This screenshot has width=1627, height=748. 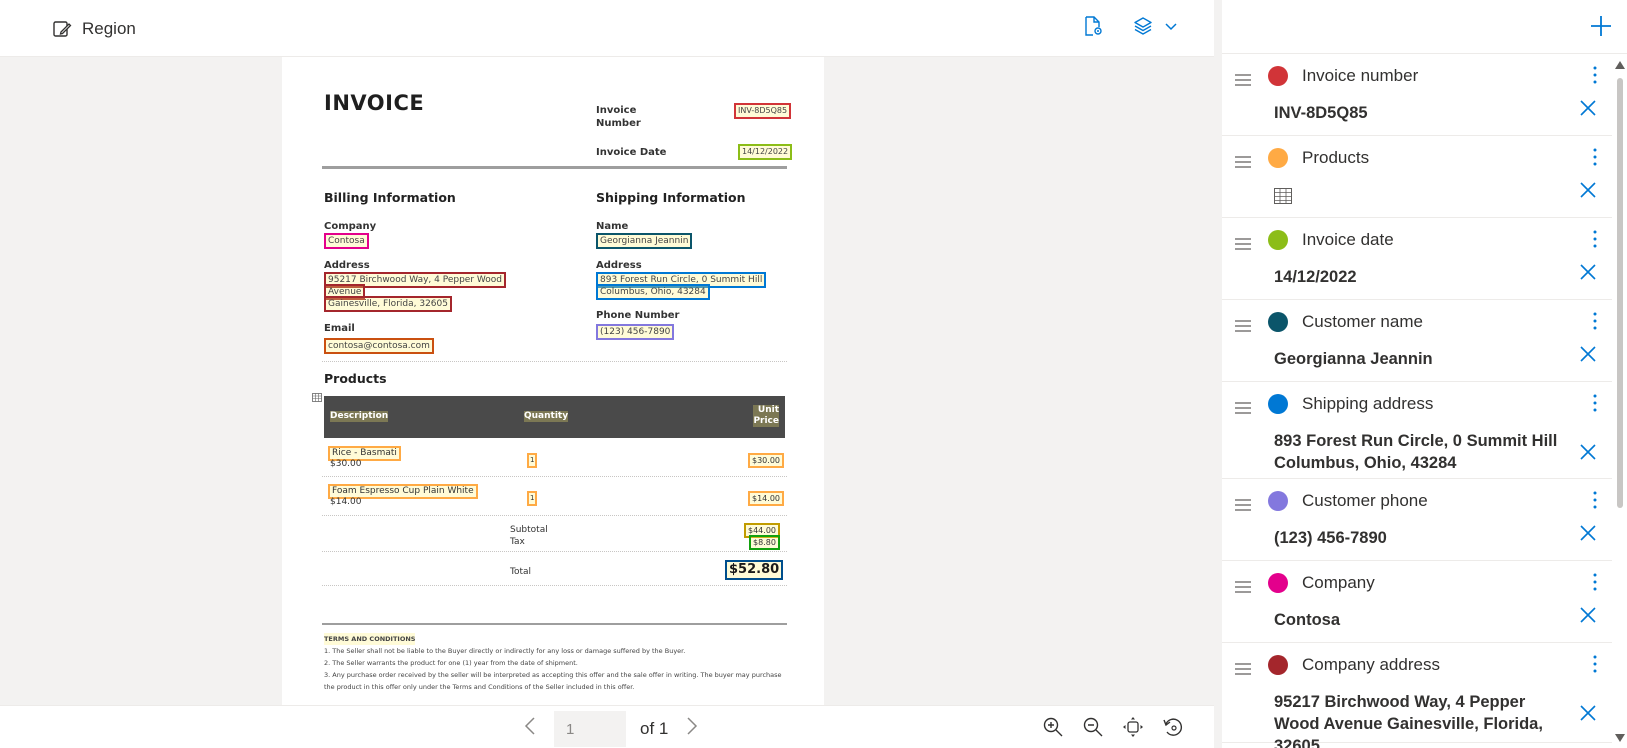 I want to click on scrollbar-thumb, so click(x=1620, y=293).